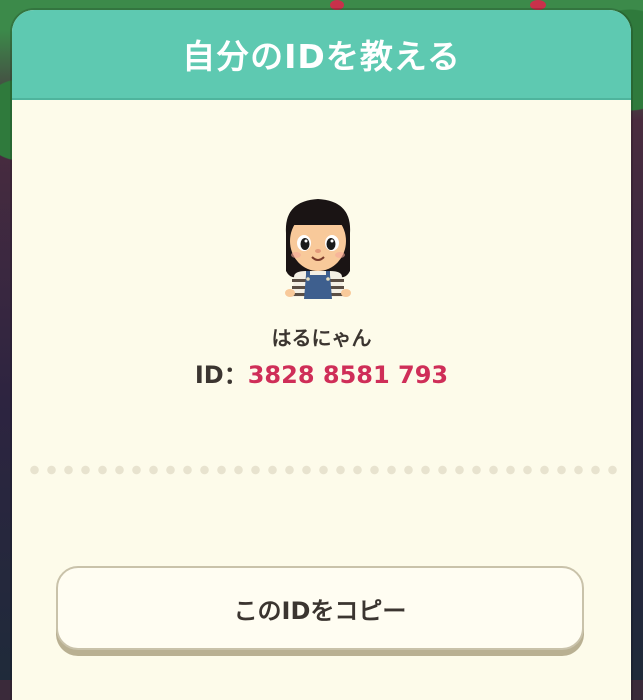 This screenshot has height=700, width=643. I want to click on player-name: はるにゃん, so click(321, 338).